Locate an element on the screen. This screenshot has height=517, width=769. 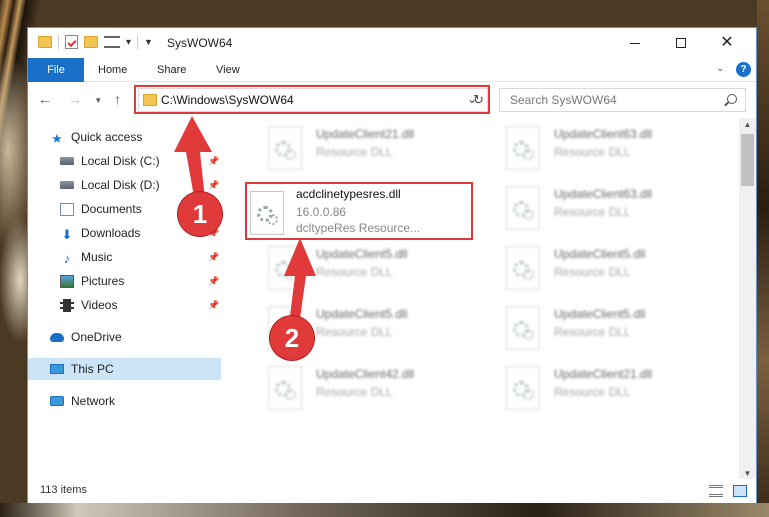
desktop-background-right is located at coordinates (763, 258).